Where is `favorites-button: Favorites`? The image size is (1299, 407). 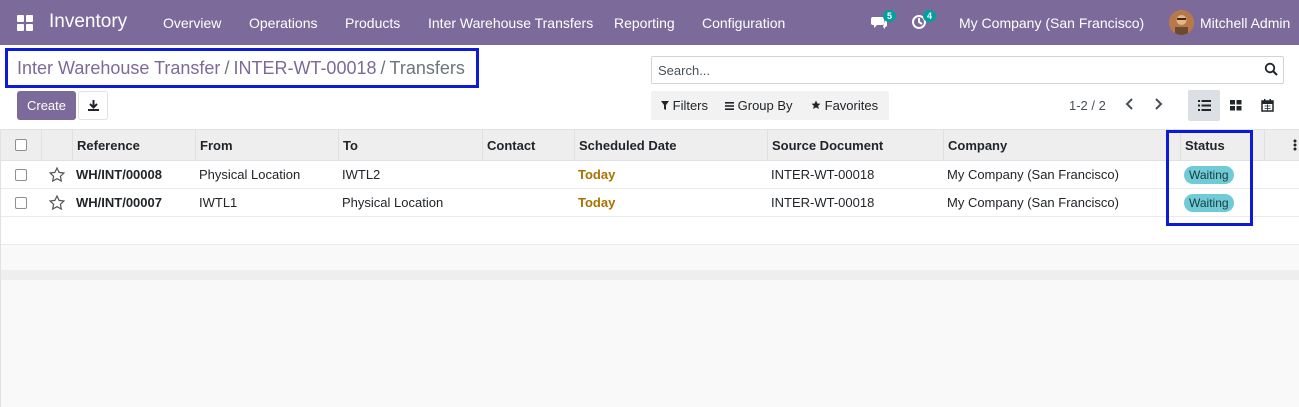
favorites-button: Favorites is located at coordinates (844, 105).